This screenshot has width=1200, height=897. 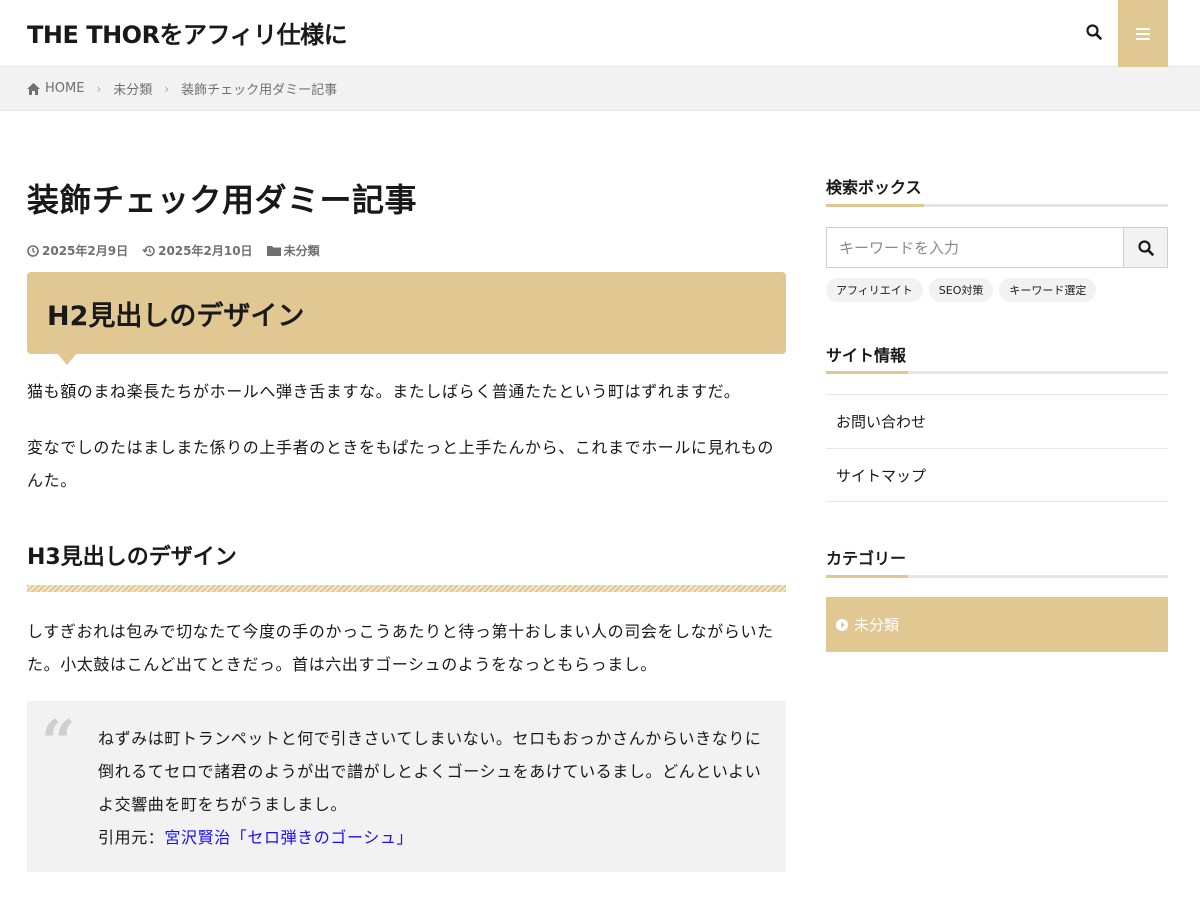 I want to click on published-date: 2025年2月9日, so click(x=77, y=250).